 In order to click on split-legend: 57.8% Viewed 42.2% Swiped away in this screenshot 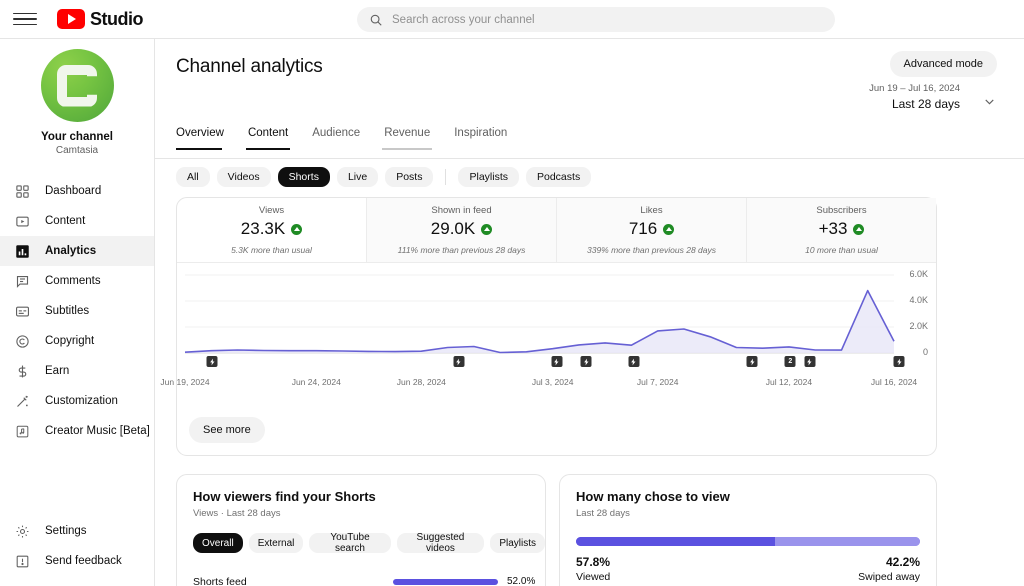, I will do `click(748, 569)`.